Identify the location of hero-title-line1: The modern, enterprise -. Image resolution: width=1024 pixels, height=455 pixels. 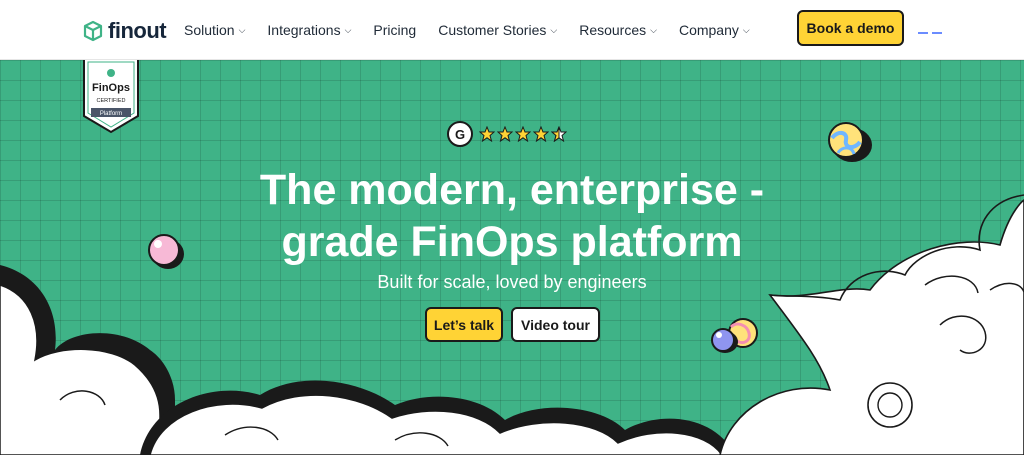
(512, 190).